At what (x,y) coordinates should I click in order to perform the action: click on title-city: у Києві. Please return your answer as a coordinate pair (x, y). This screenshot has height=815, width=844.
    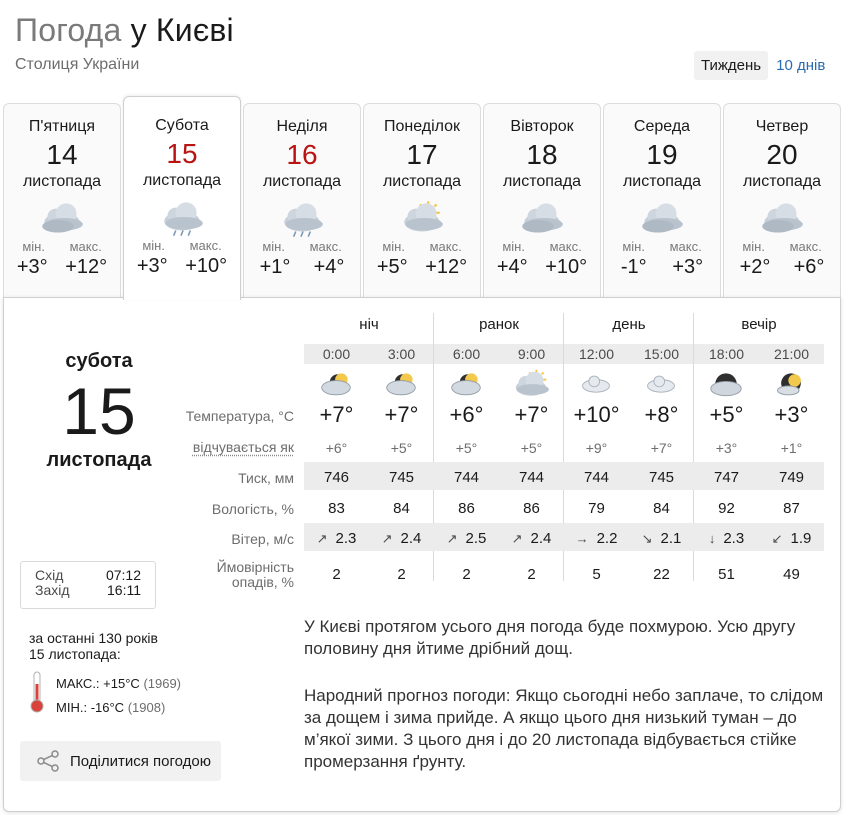
    Looking at the image, I should click on (182, 30).